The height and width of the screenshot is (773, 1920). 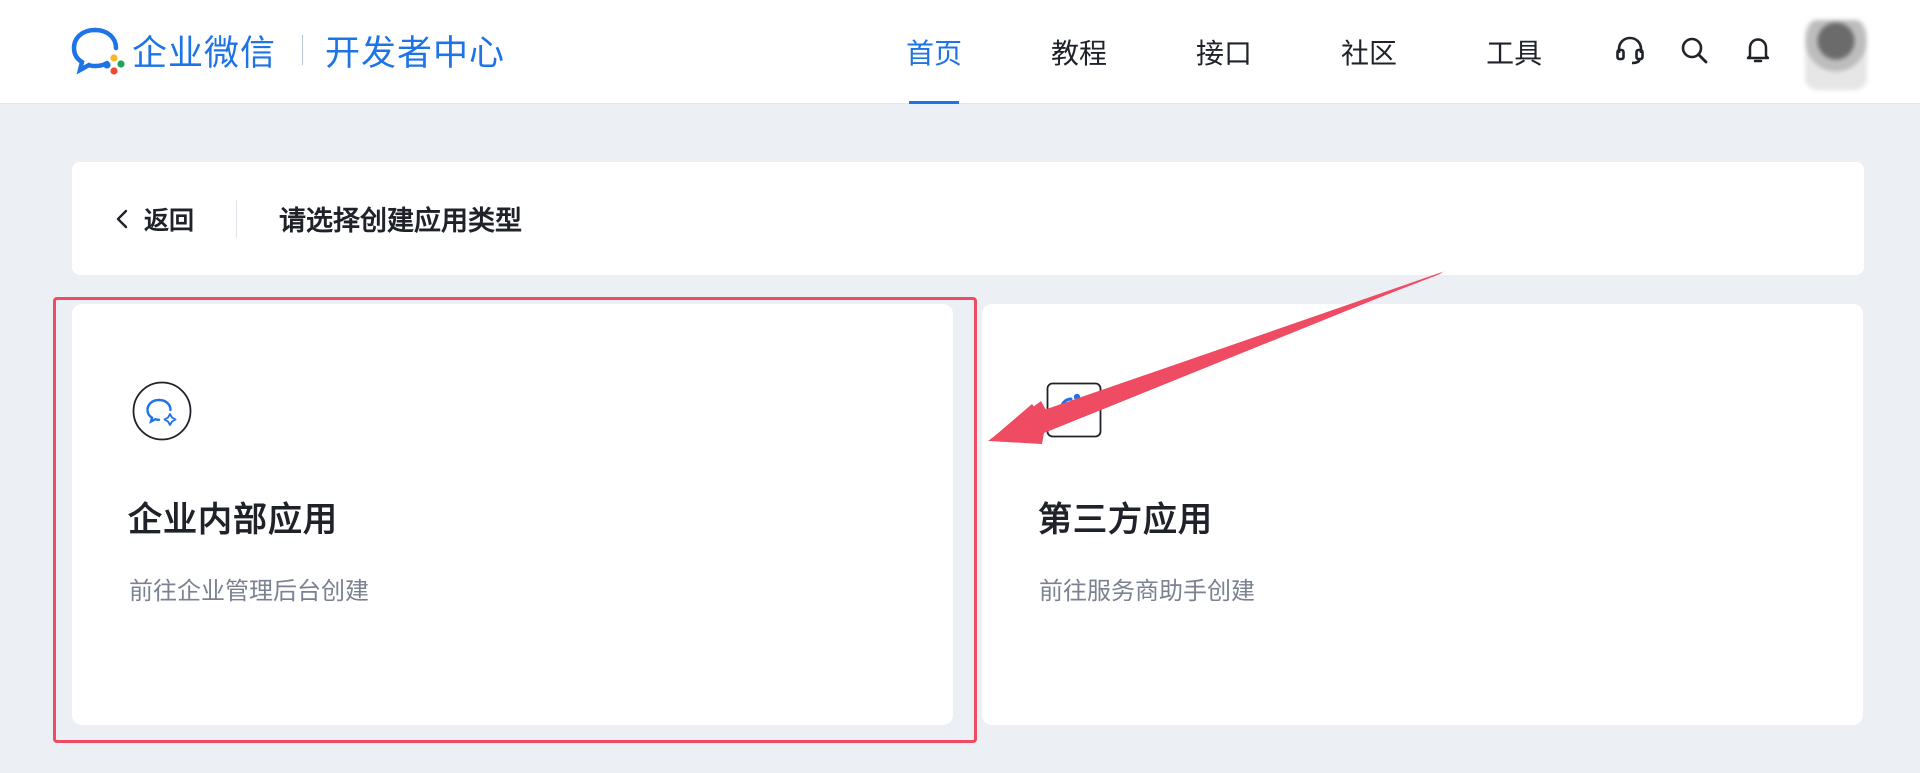 I want to click on card-title: 企业内部应用, so click(x=233, y=520).